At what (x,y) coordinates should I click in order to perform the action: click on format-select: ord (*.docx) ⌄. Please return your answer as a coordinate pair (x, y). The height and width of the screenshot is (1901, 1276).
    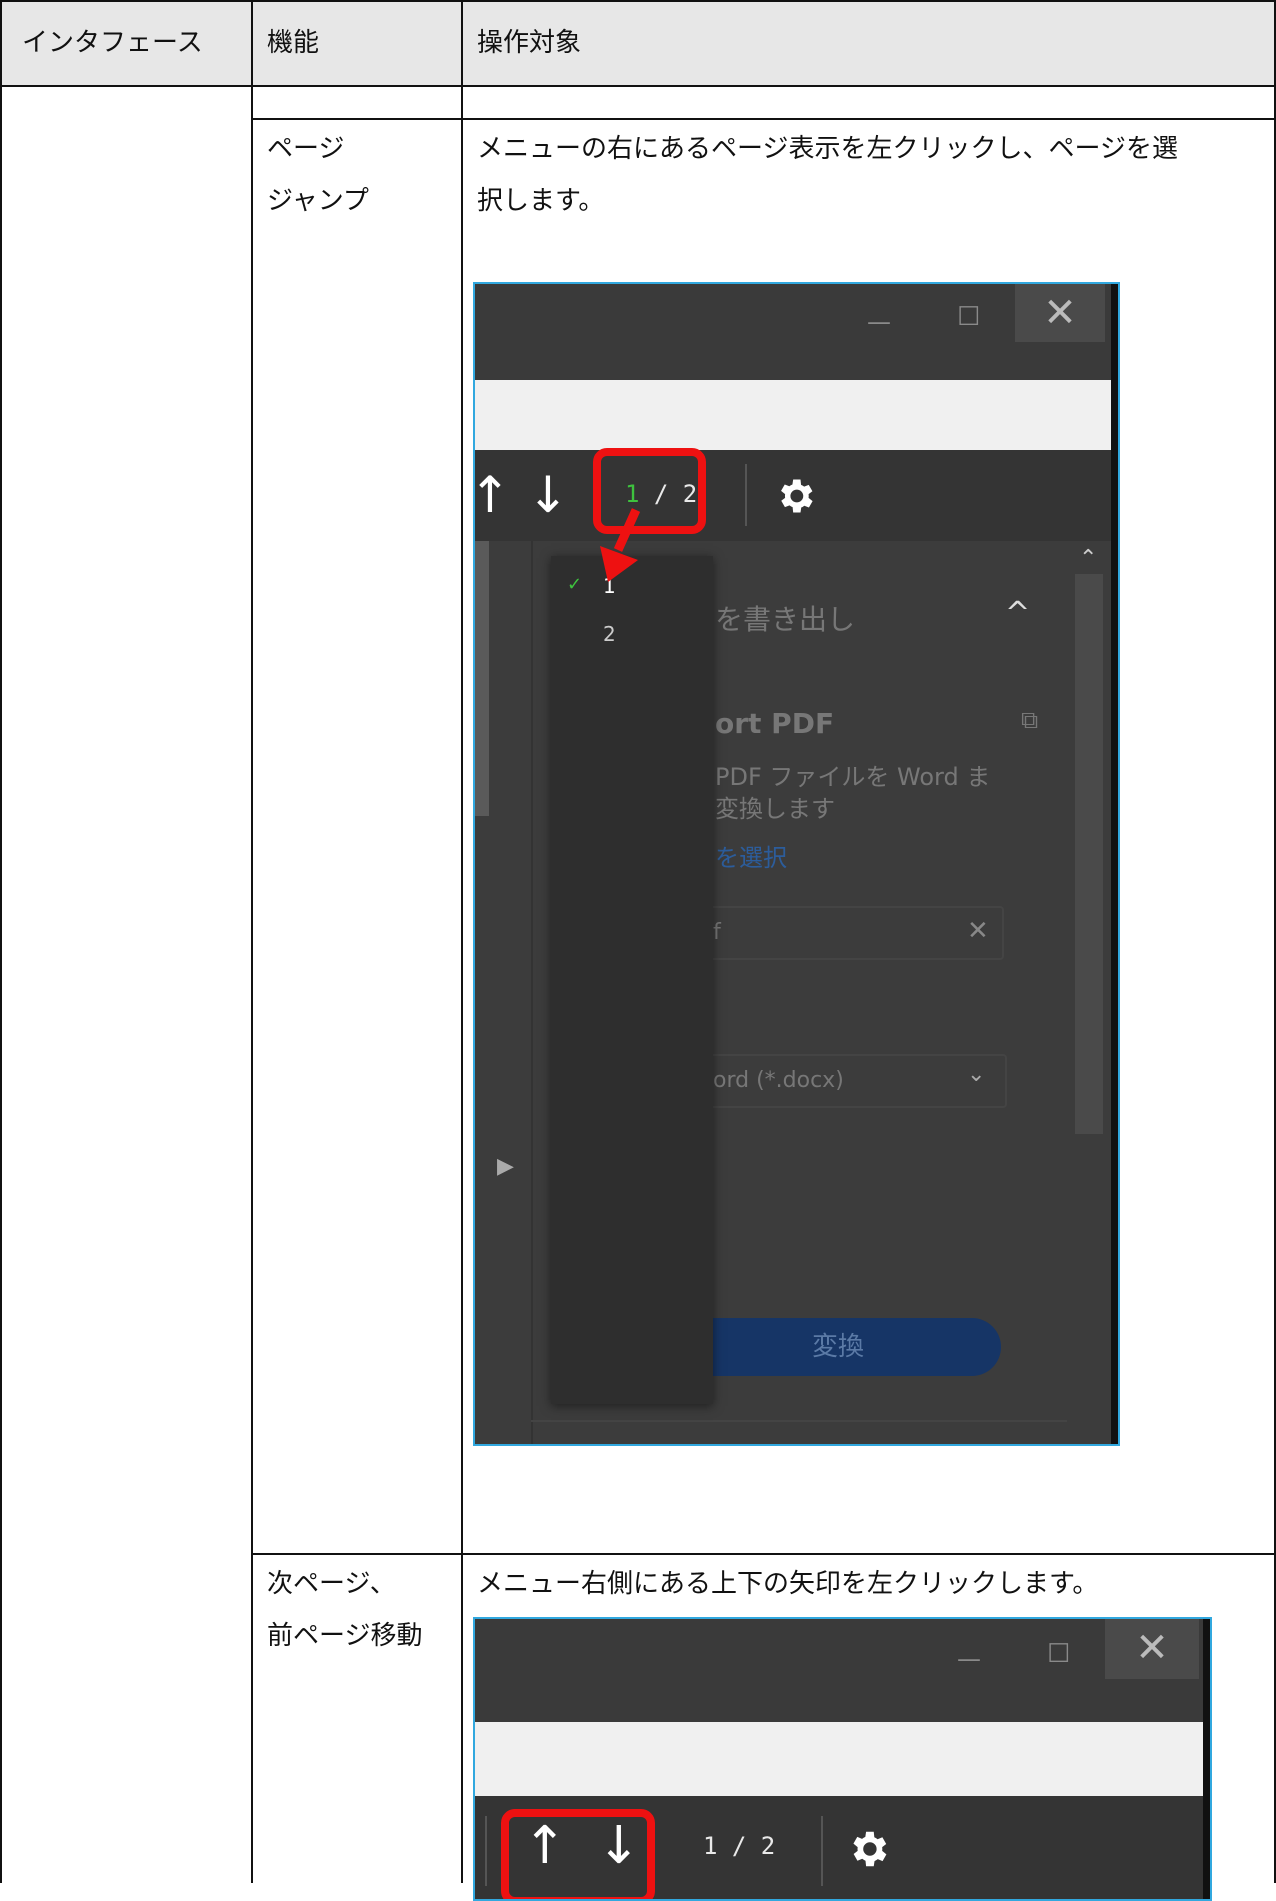
    Looking at the image, I should click on (841, 1081).